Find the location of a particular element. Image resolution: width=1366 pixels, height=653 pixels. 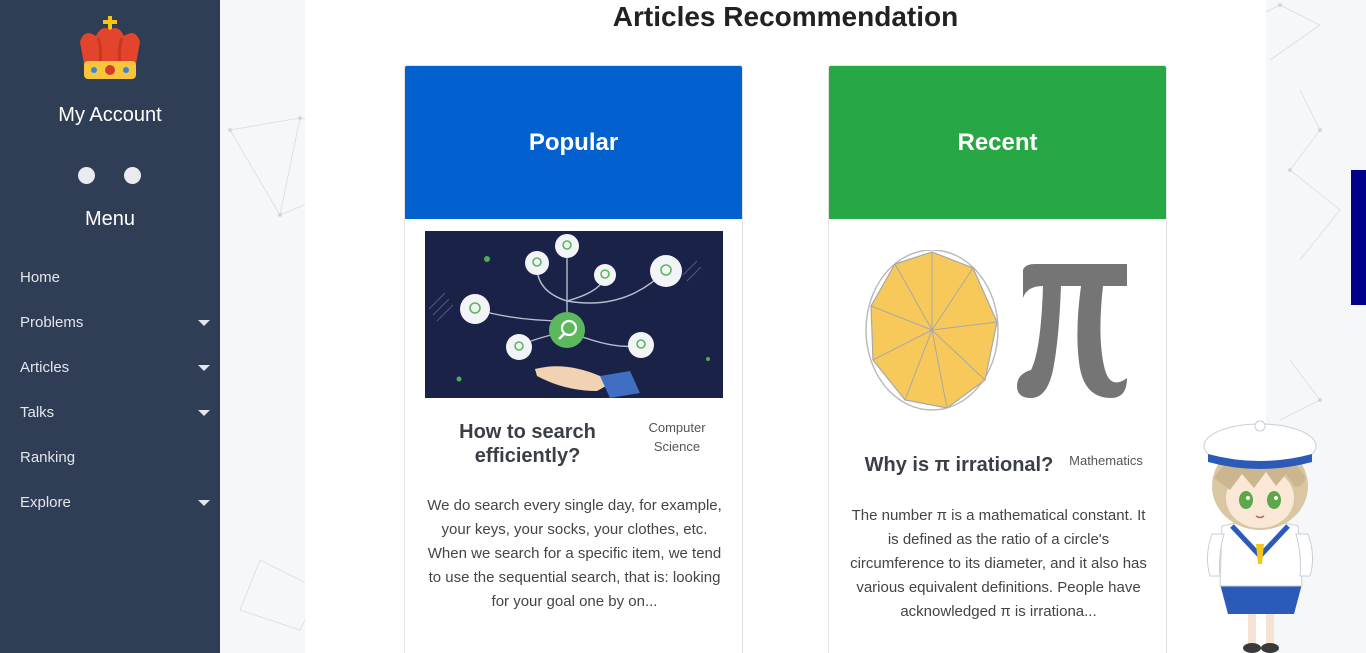

article-title: How to search efficiently? is located at coordinates (527, 444).